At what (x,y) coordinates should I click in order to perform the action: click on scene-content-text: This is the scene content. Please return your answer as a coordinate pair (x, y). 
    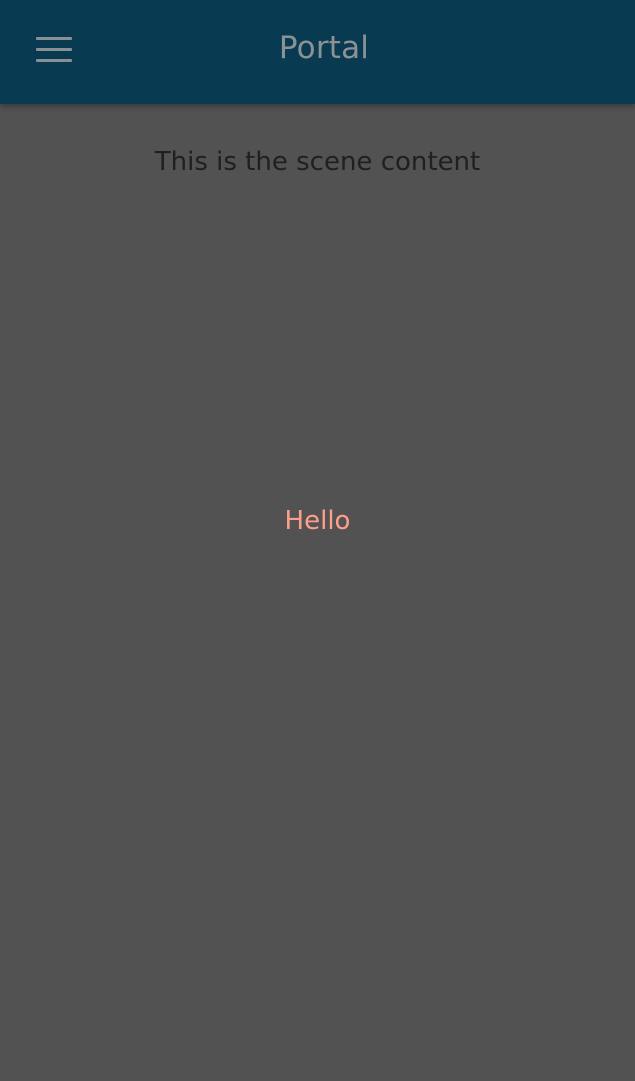
    Looking at the image, I should click on (317, 162).